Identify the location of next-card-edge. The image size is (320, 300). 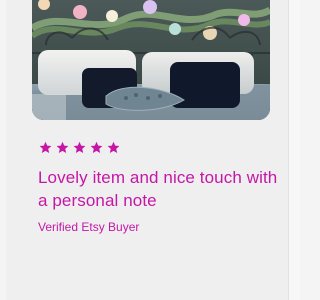
(294, 150).